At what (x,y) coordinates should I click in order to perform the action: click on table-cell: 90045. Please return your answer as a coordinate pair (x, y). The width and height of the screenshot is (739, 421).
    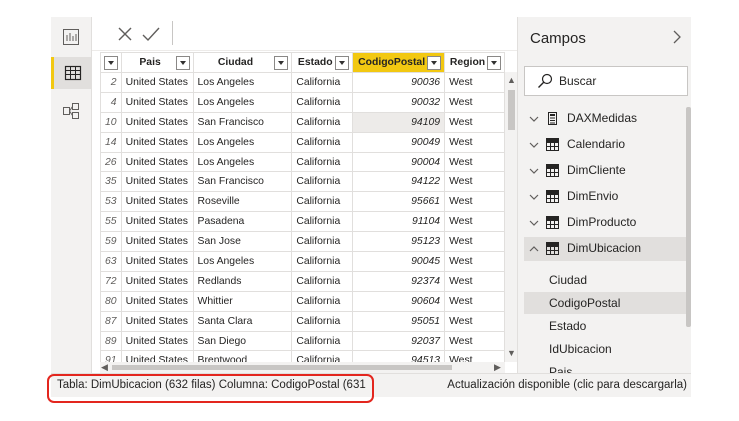
    Looking at the image, I should click on (399, 261).